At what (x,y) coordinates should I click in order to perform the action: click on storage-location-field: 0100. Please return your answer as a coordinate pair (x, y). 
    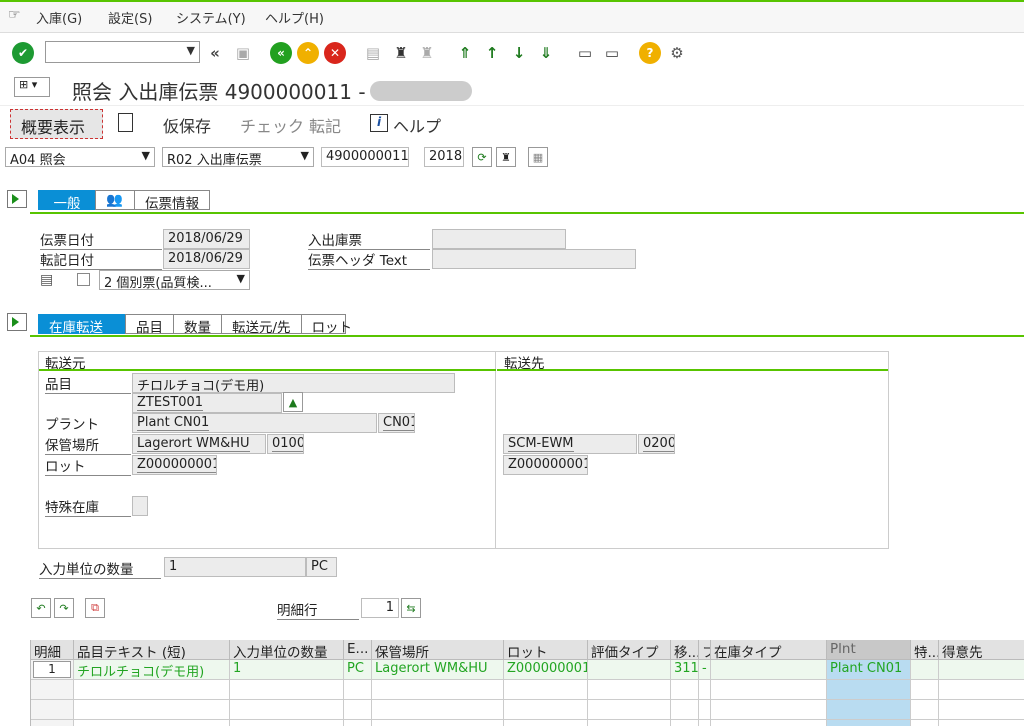
    Looking at the image, I should click on (285, 444).